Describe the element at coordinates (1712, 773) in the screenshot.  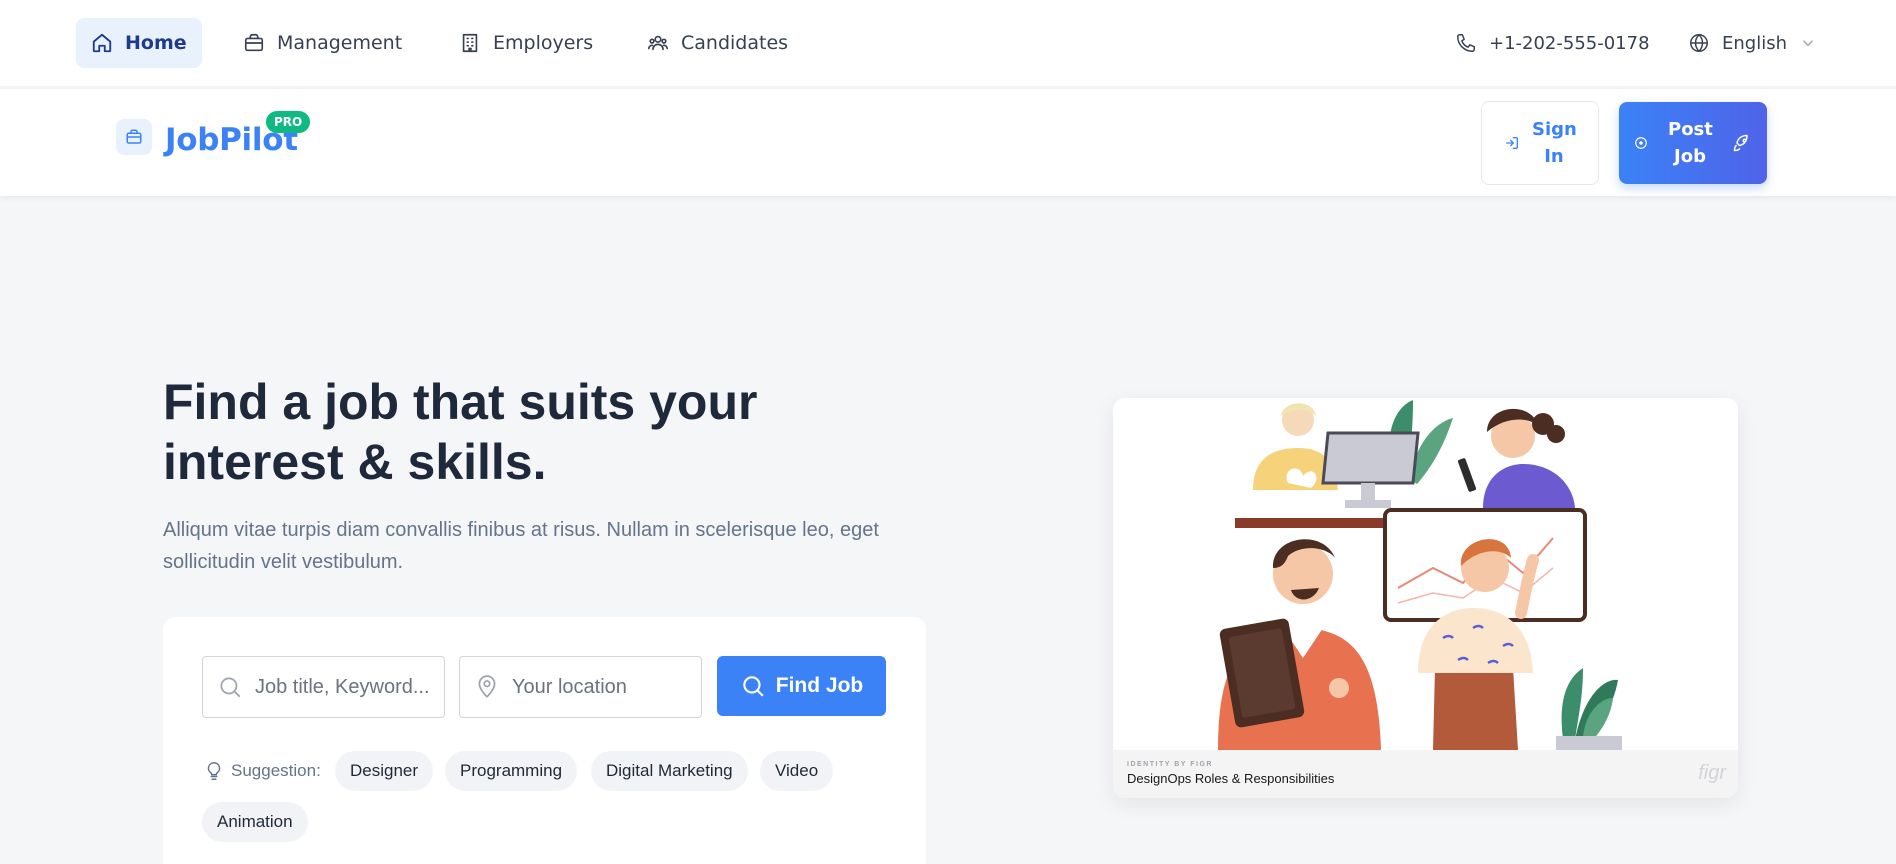
I see `illustration-watermark: figr` at that location.